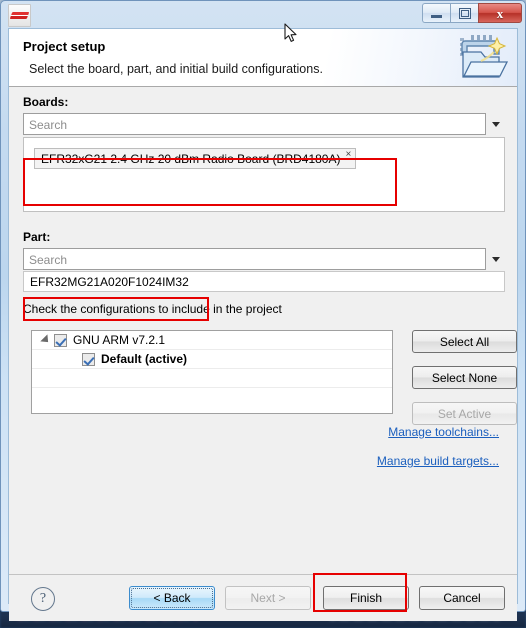 Image resolution: width=526 pixels, height=628 pixels. I want to click on selected-part-value: EFR32MG21A020F1024IM32, so click(264, 281).